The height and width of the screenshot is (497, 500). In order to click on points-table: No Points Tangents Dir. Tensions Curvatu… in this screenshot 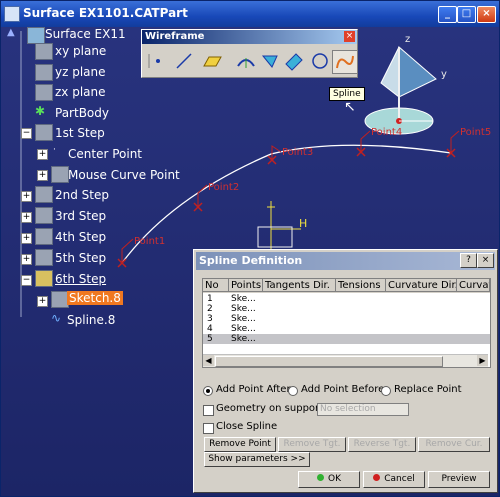, I will do `click(346, 323)`.